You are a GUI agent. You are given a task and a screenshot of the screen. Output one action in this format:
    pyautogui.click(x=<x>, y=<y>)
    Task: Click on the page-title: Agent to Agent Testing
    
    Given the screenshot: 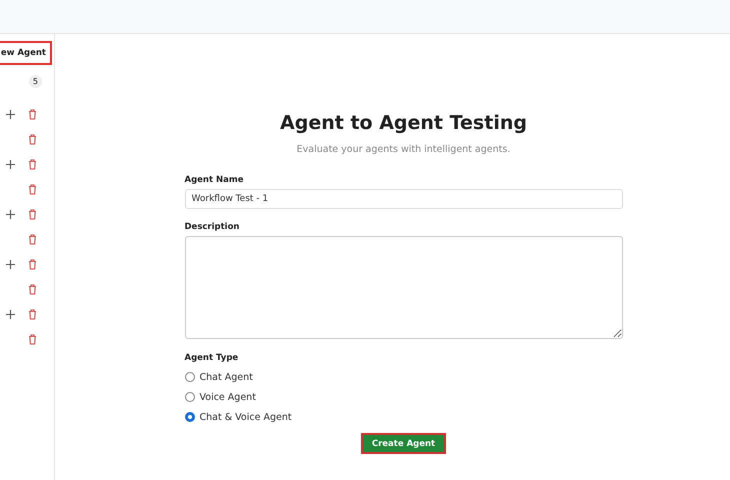 What is the action you would take?
    pyautogui.click(x=403, y=123)
    